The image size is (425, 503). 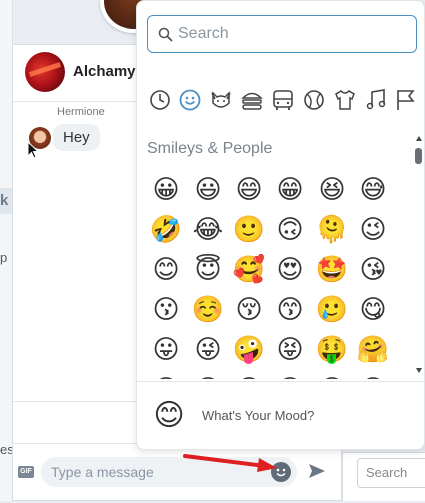 What do you see at coordinates (391, 473) in the screenshot?
I see `right-search-input: Search` at bounding box center [391, 473].